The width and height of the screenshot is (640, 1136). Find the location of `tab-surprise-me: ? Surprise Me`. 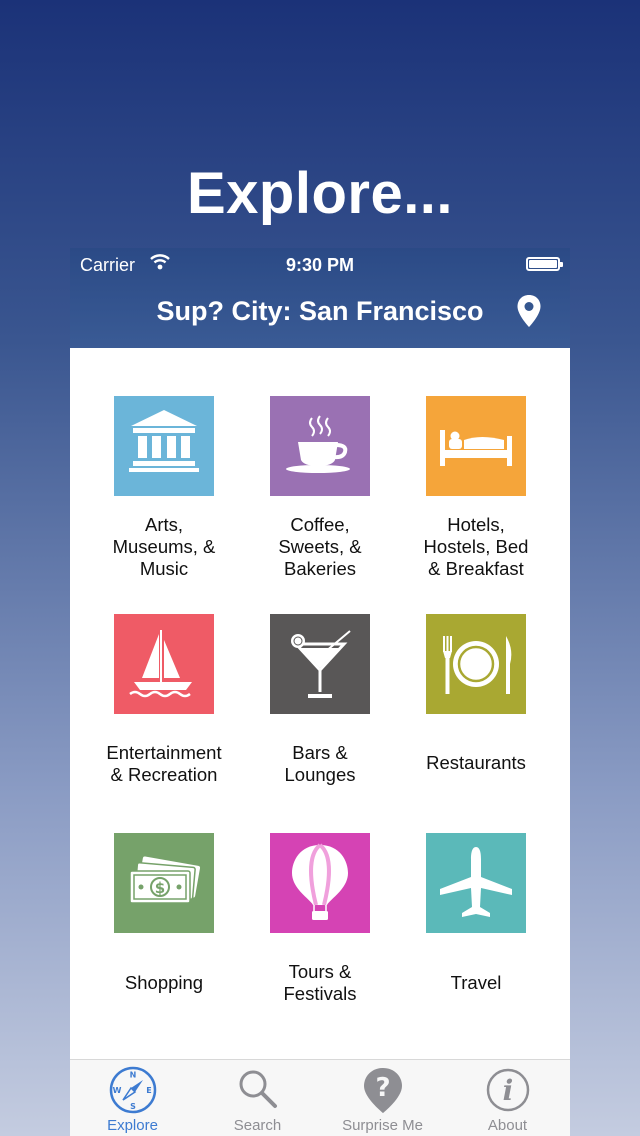

tab-surprise-me: ? Surprise Me is located at coordinates (382, 1098).